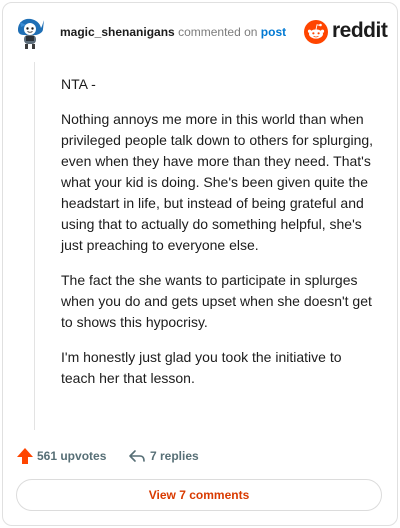 This screenshot has height=528, width=400. I want to click on upvote-button: 561 upvotes, so click(61, 456).